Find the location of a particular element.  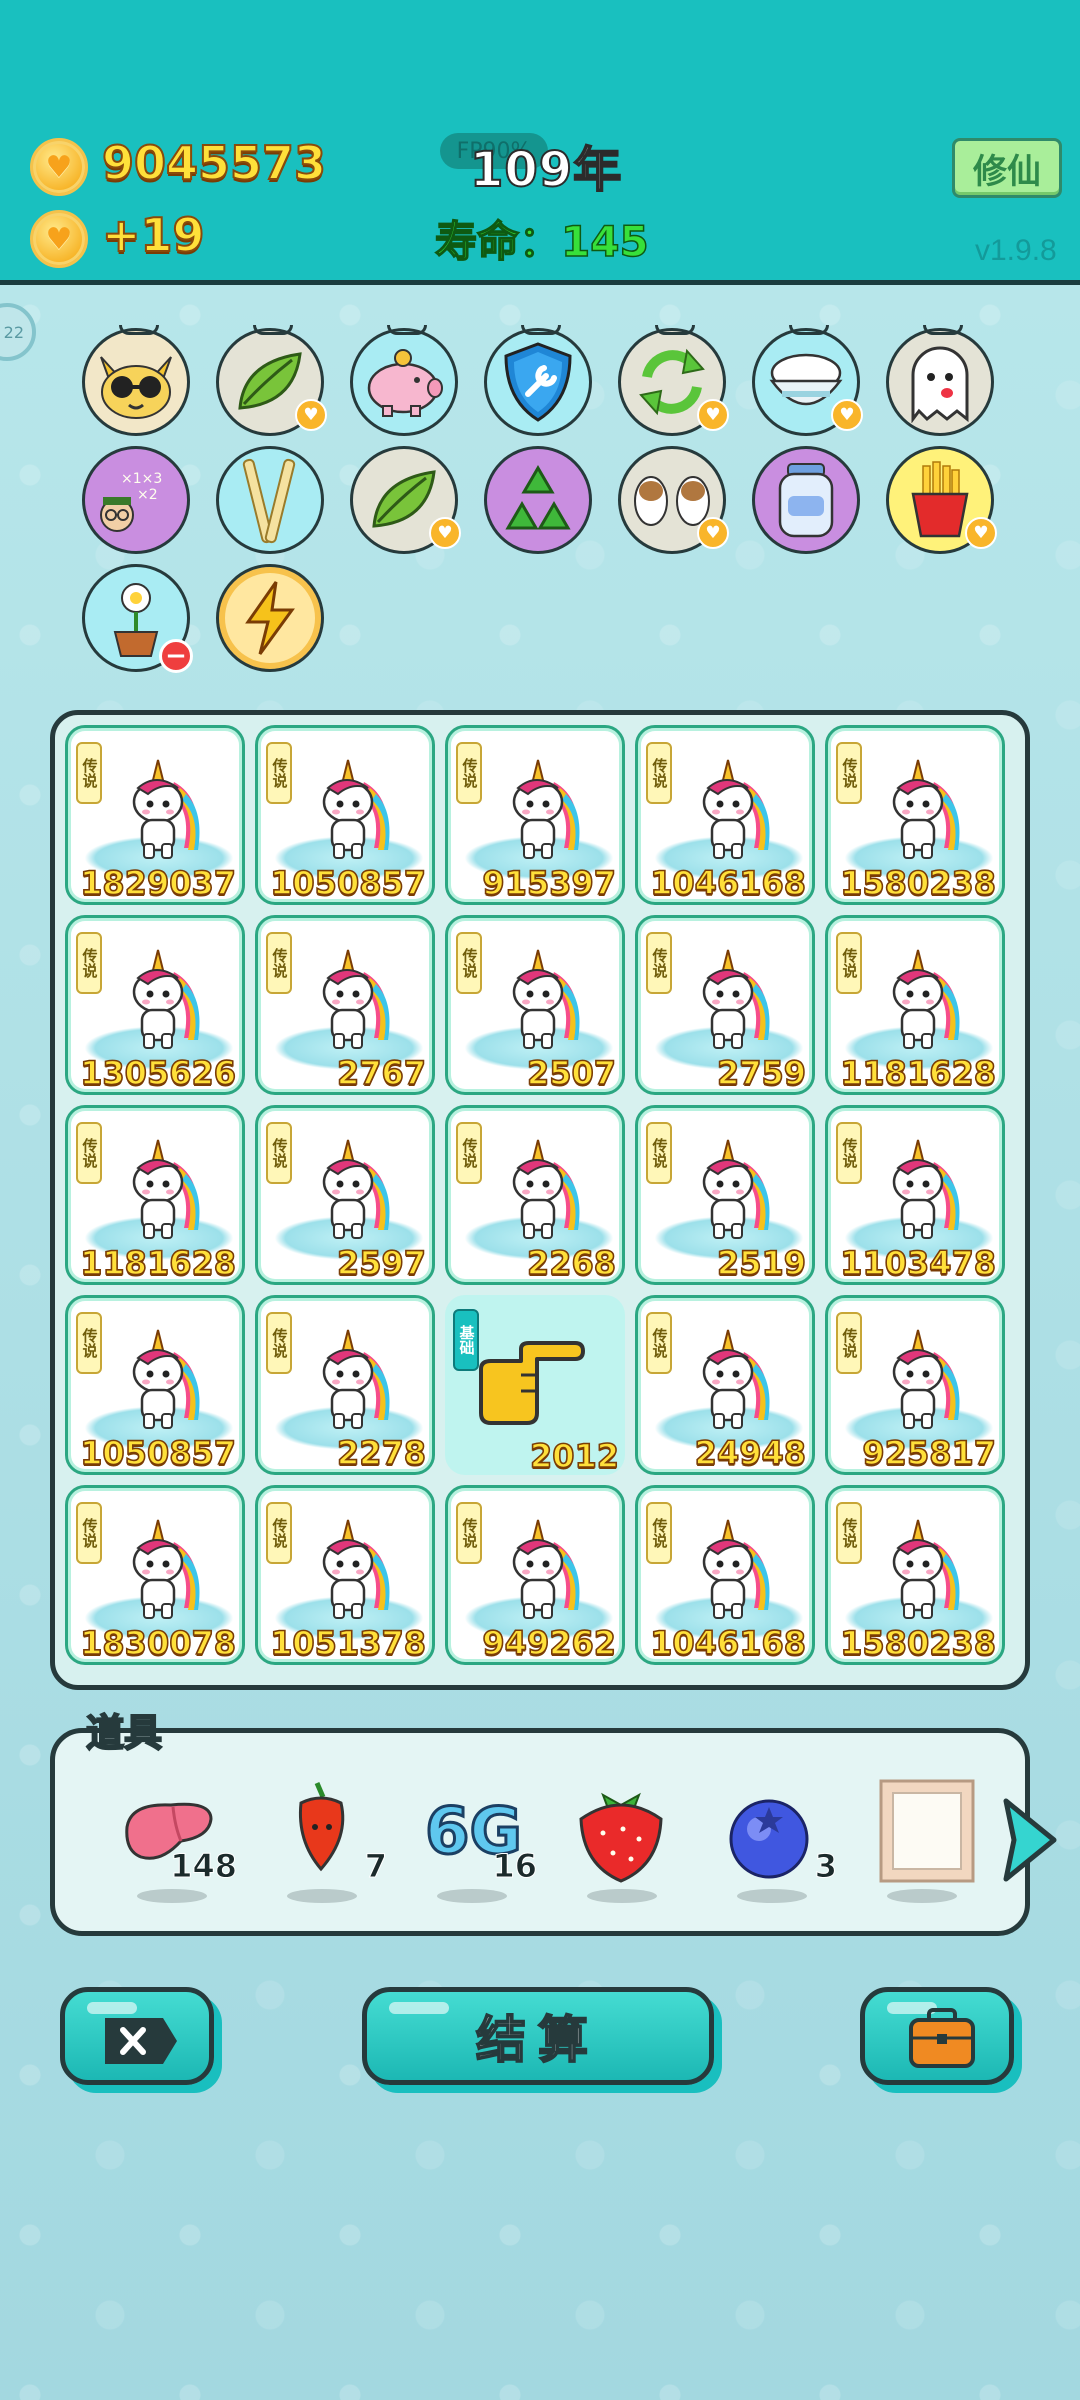

cell-value: 2597 is located at coordinates (381, 1262).